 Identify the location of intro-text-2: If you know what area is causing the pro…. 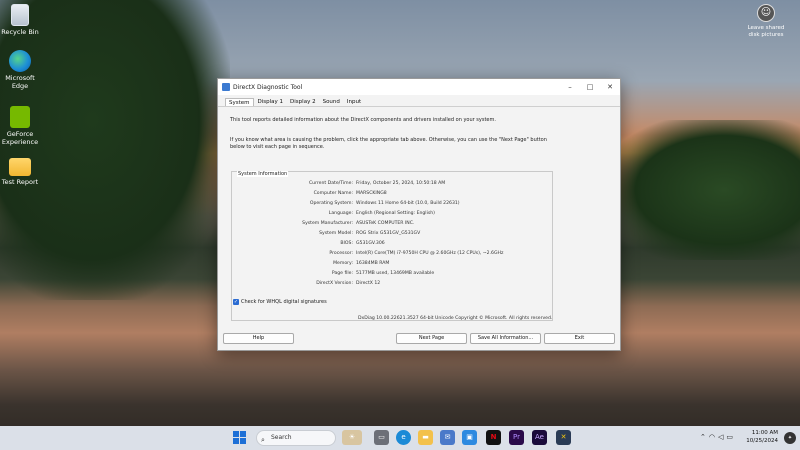
(388, 143).